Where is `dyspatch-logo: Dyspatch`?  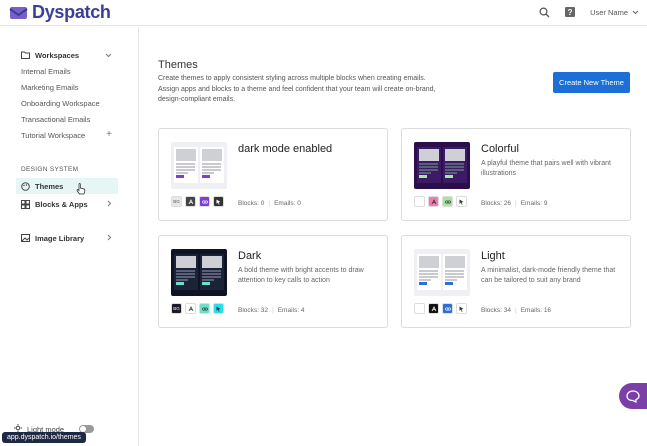 dyspatch-logo: Dyspatch is located at coordinates (60, 12).